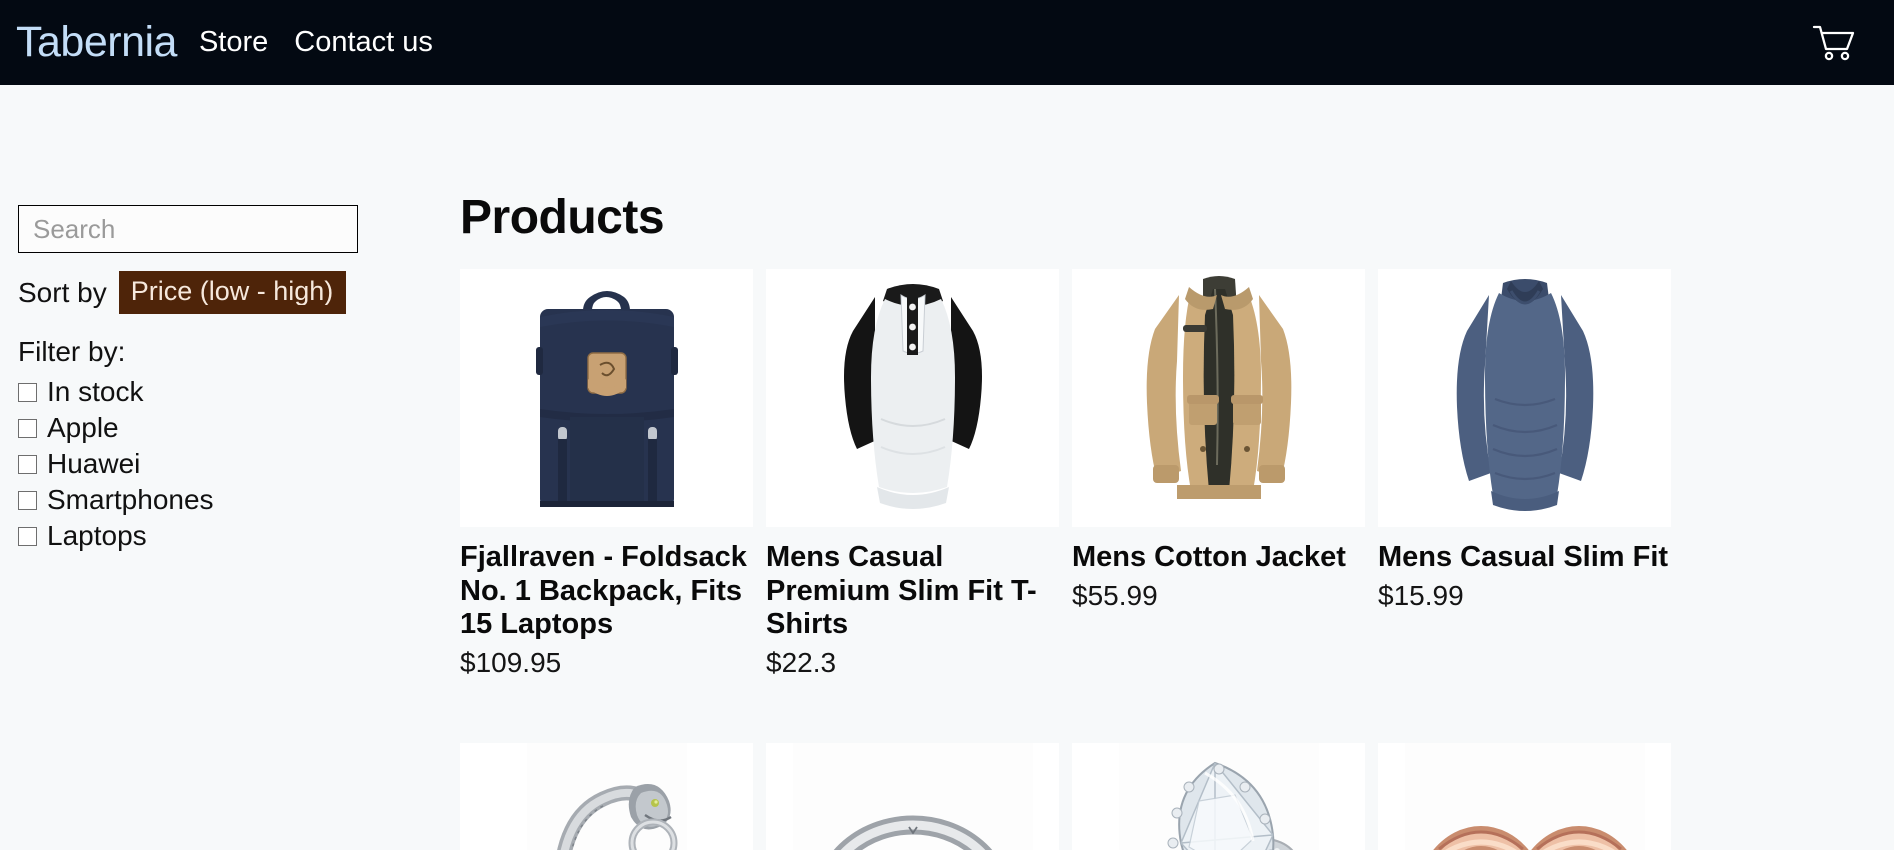 This screenshot has width=1894, height=850. Describe the element at coordinates (27, 392) in the screenshot. I see `checkbox-in-stock` at that location.